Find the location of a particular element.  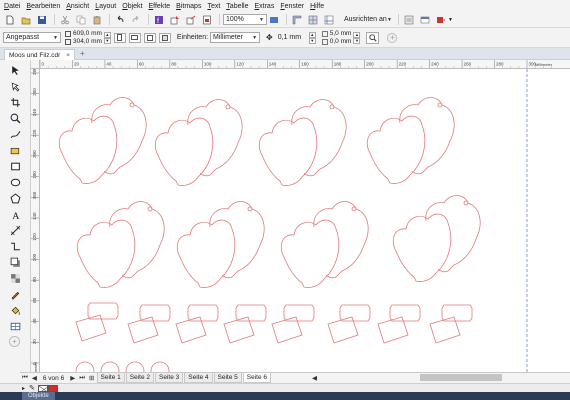

menu-bearbeiten: Bearbeiten is located at coordinates (43, 6).